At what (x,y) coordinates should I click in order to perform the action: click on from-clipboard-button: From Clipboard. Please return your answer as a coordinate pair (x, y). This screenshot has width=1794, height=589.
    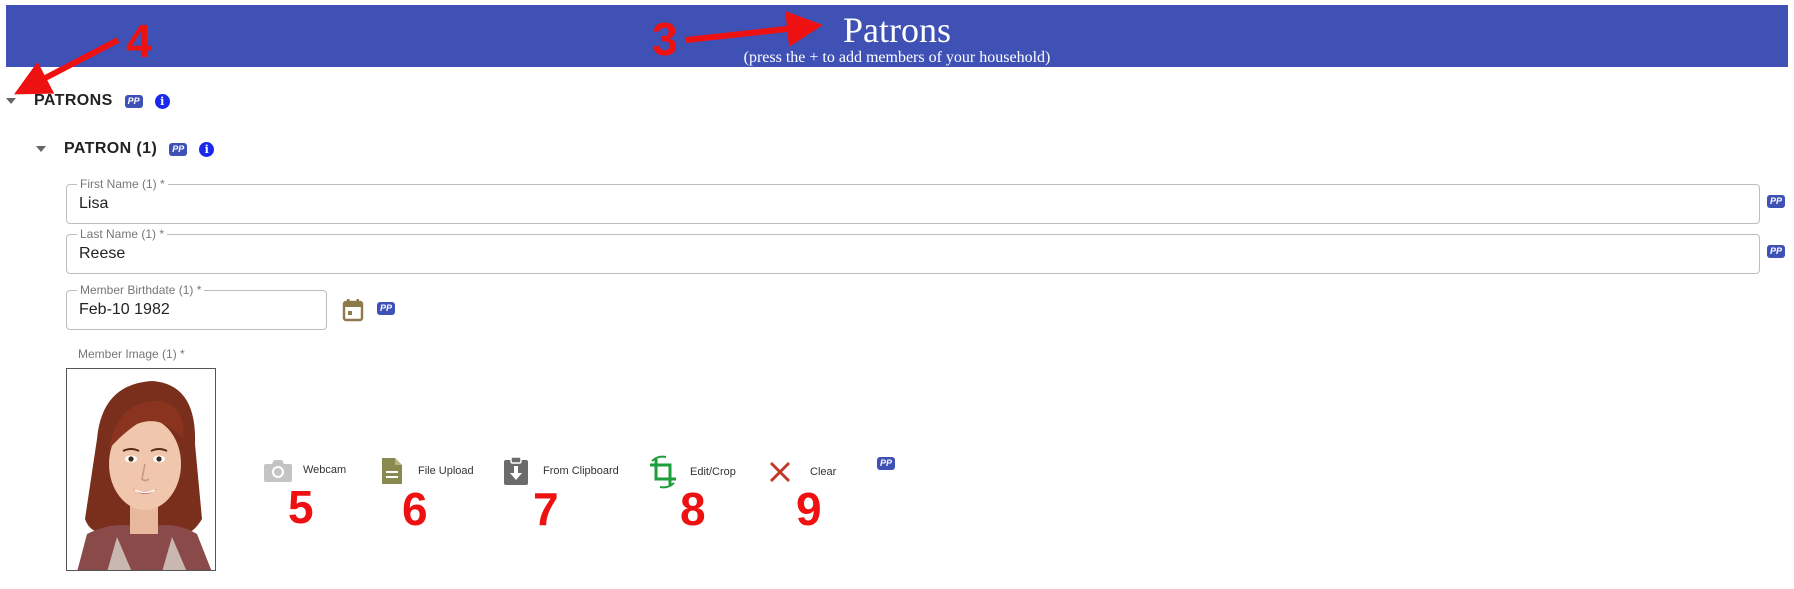
    Looking at the image, I should click on (561, 471).